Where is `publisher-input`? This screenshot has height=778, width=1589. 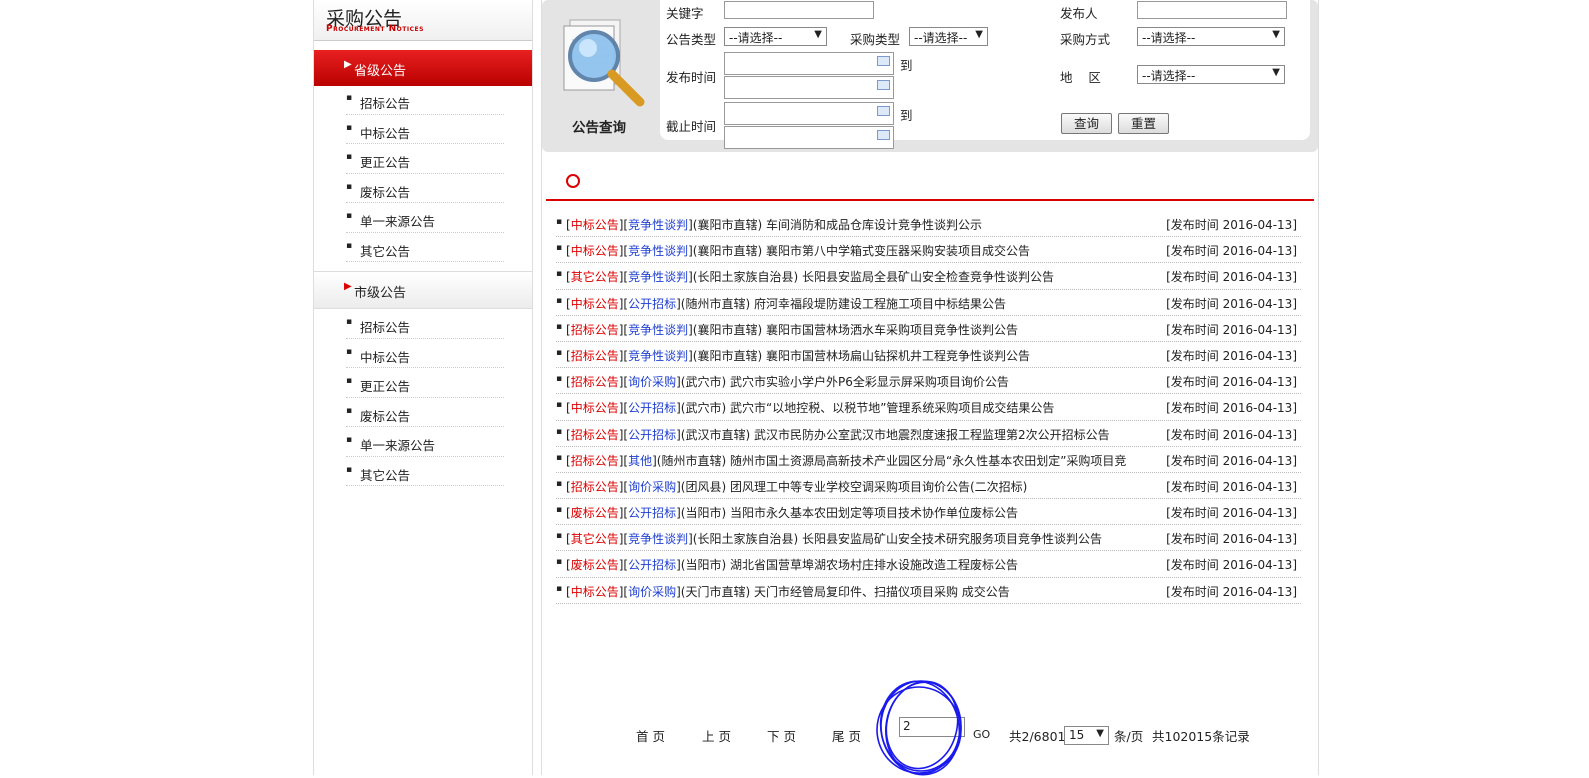 publisher-input is located at coordinates (1212, 10).